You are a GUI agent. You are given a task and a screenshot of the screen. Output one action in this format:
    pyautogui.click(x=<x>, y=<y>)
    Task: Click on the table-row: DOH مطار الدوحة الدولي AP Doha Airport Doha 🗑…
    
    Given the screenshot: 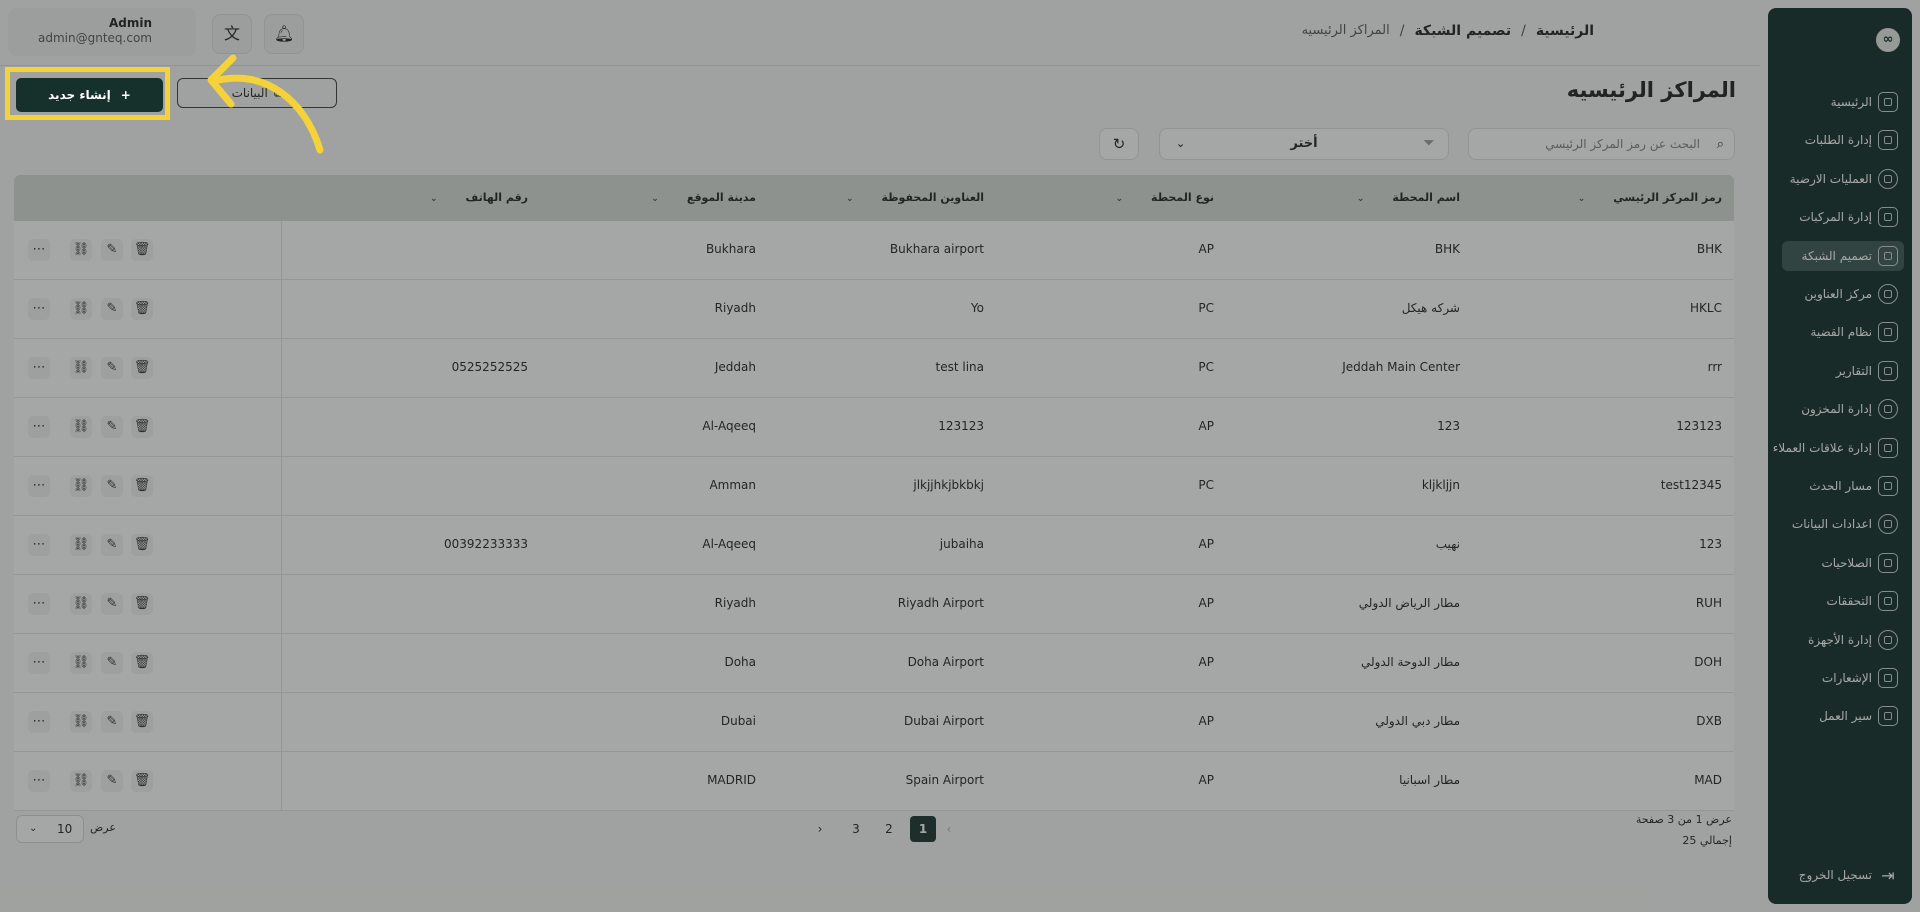 What is the action you would take?
    pyautogui.click(x=874, y=663)
    